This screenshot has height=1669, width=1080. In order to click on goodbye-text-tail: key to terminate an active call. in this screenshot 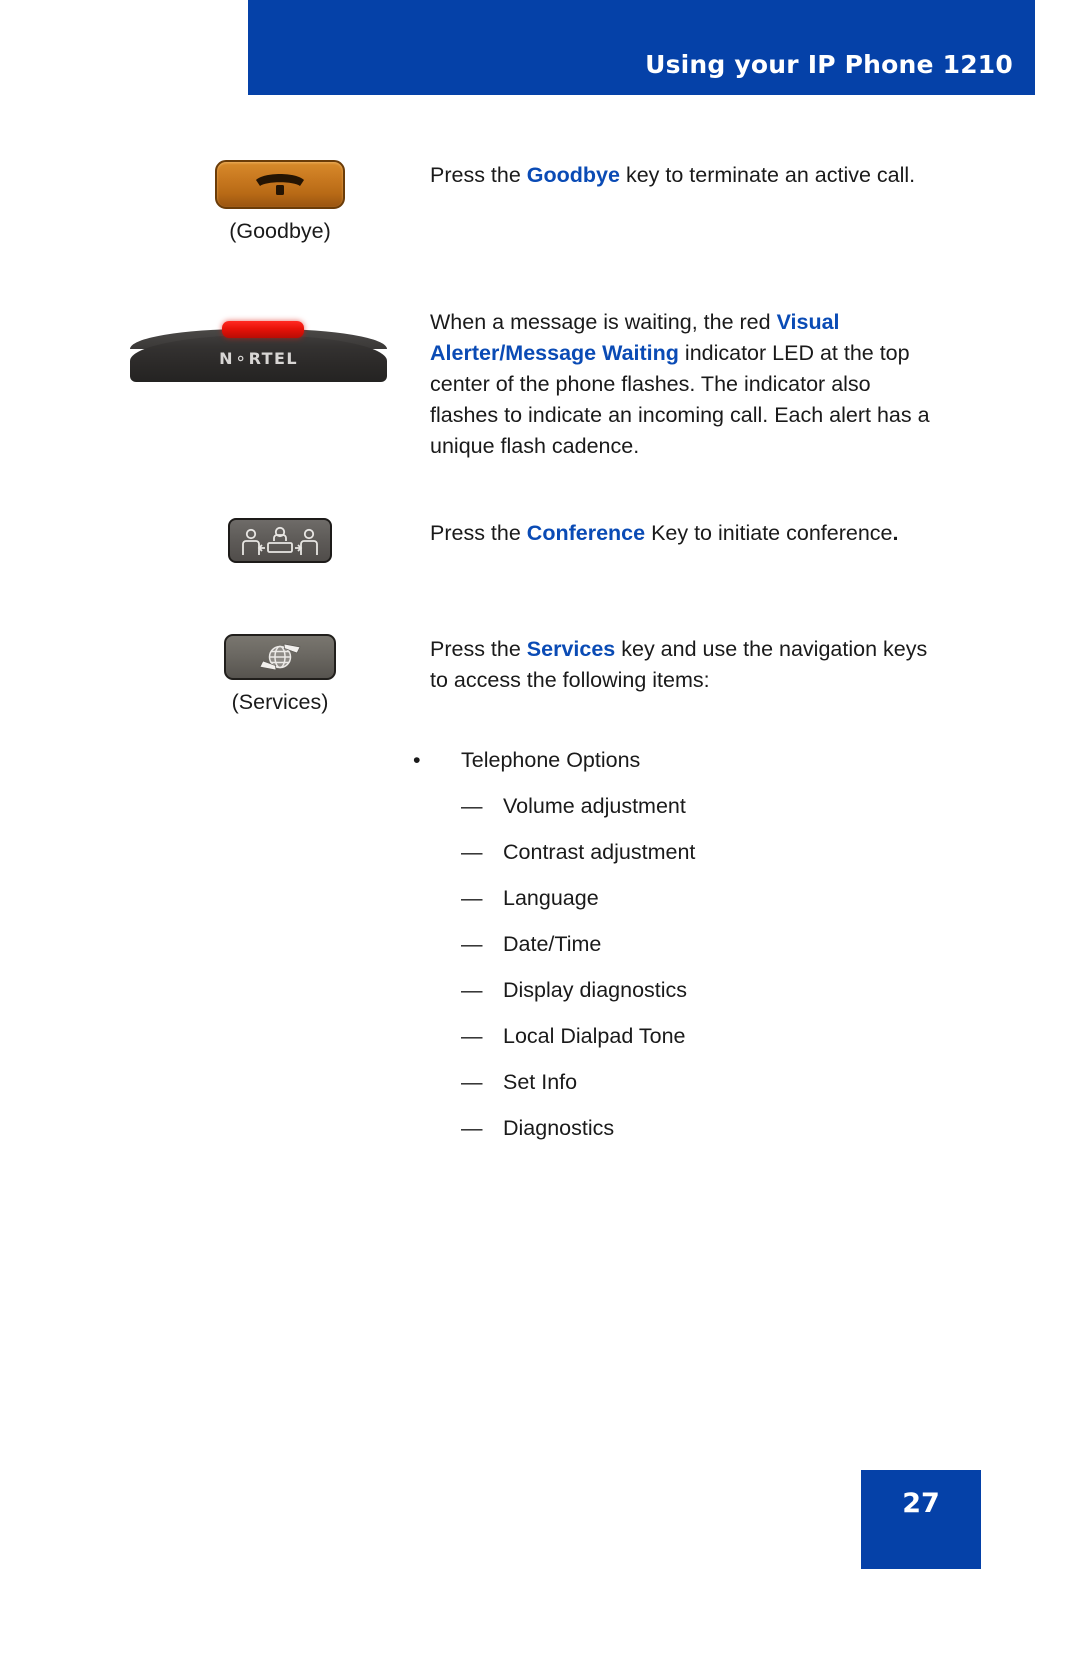, I will do `click(767, 175)`.